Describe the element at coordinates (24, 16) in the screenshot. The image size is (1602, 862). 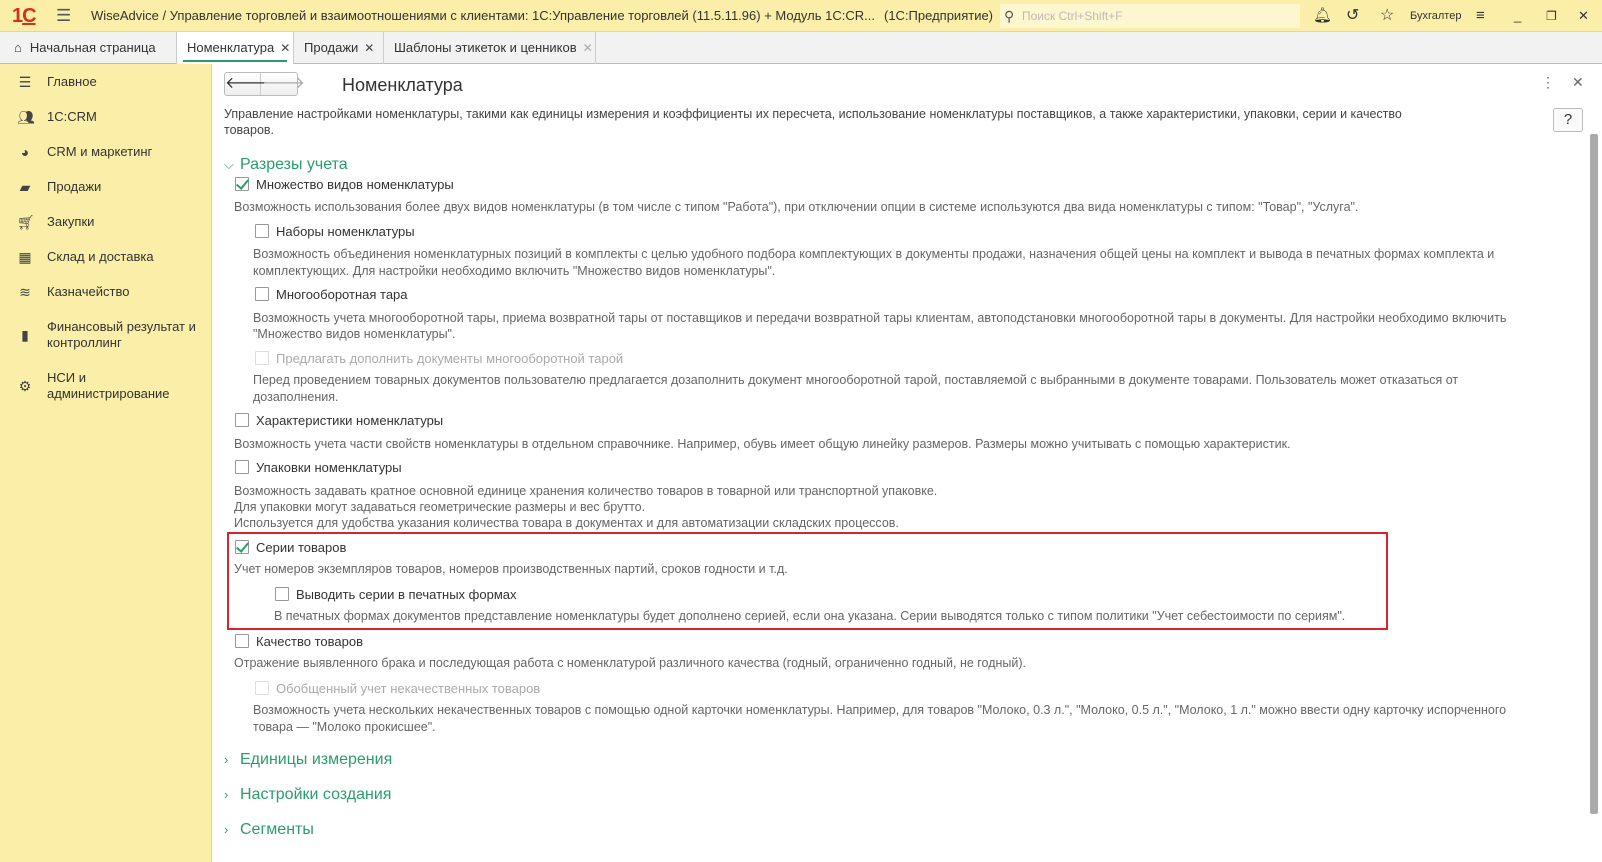
I see `1c-logo: 1С` at that location.